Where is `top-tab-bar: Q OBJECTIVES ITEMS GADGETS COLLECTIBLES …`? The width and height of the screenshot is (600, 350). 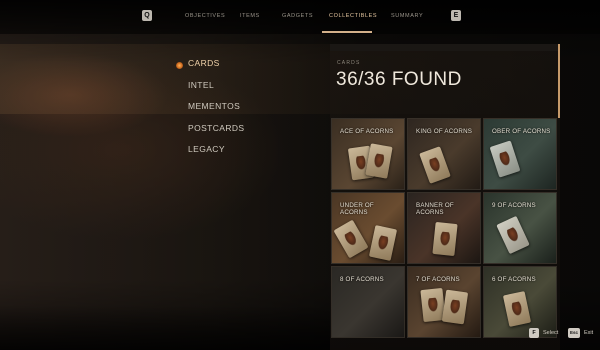
top-tab-bar: Q OBJECTIVES ITEMS GADGETS COLLECTIBLES … is located at coordinates (300, 17).